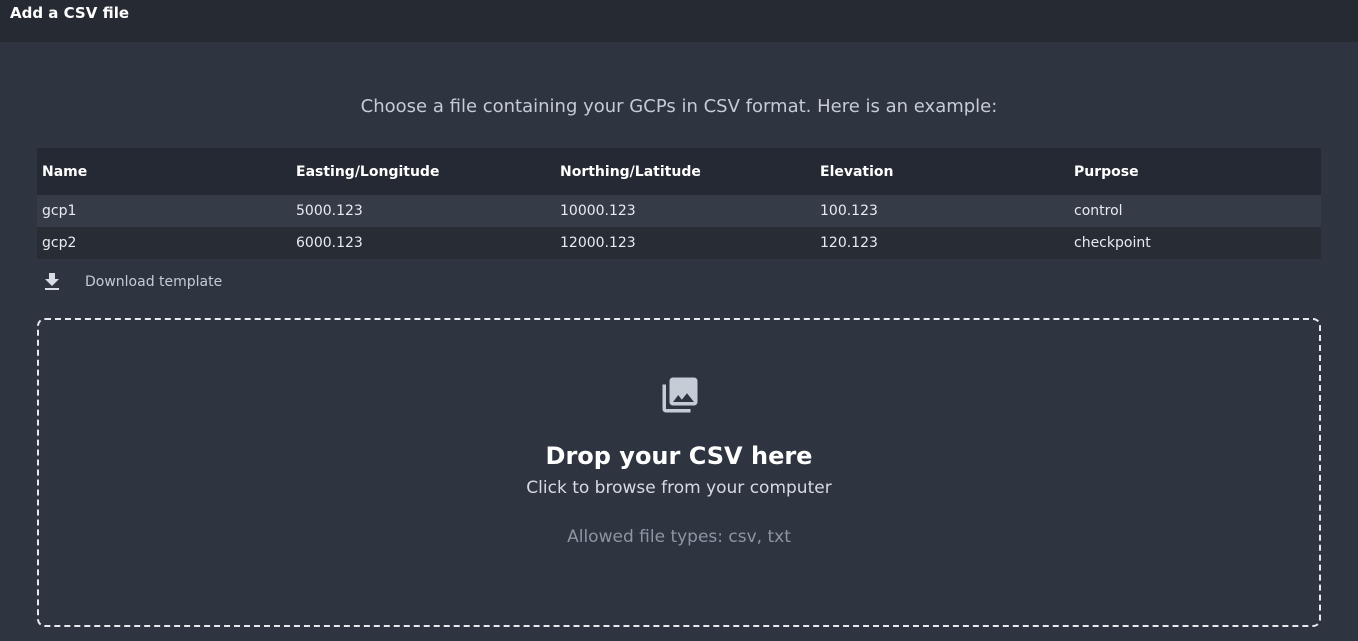 Image resolution: width=1358 pixels, height=641 pixels. I want to click on column-header-easting: Easting/Longitude, so click(368, 171).